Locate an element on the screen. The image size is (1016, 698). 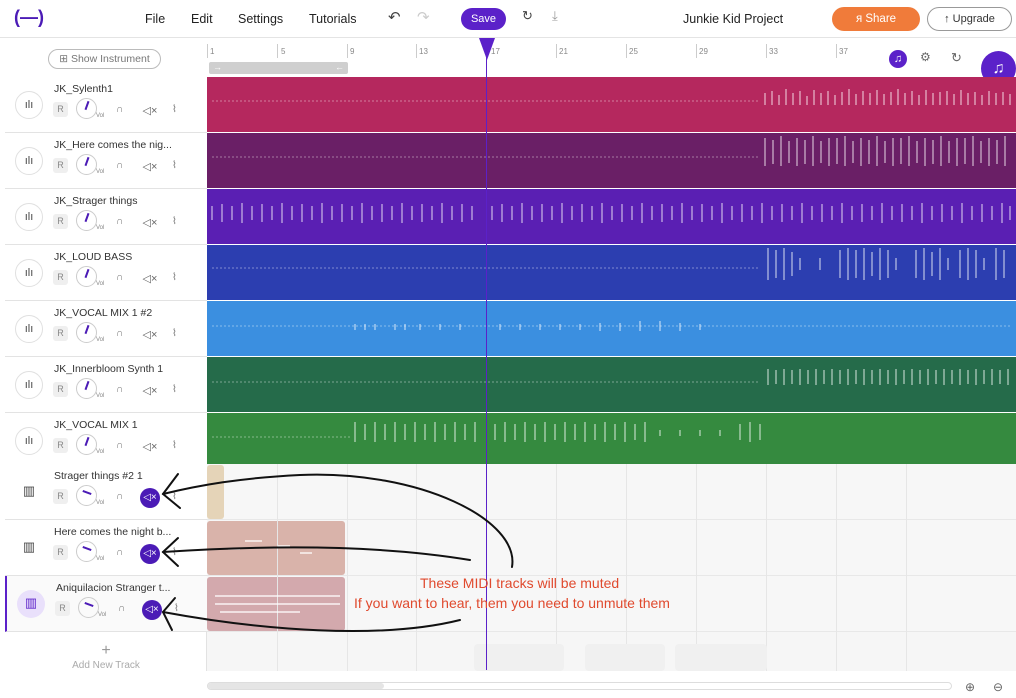
track-name: JK_Sylenth1 is located at coordinates (83, 89).